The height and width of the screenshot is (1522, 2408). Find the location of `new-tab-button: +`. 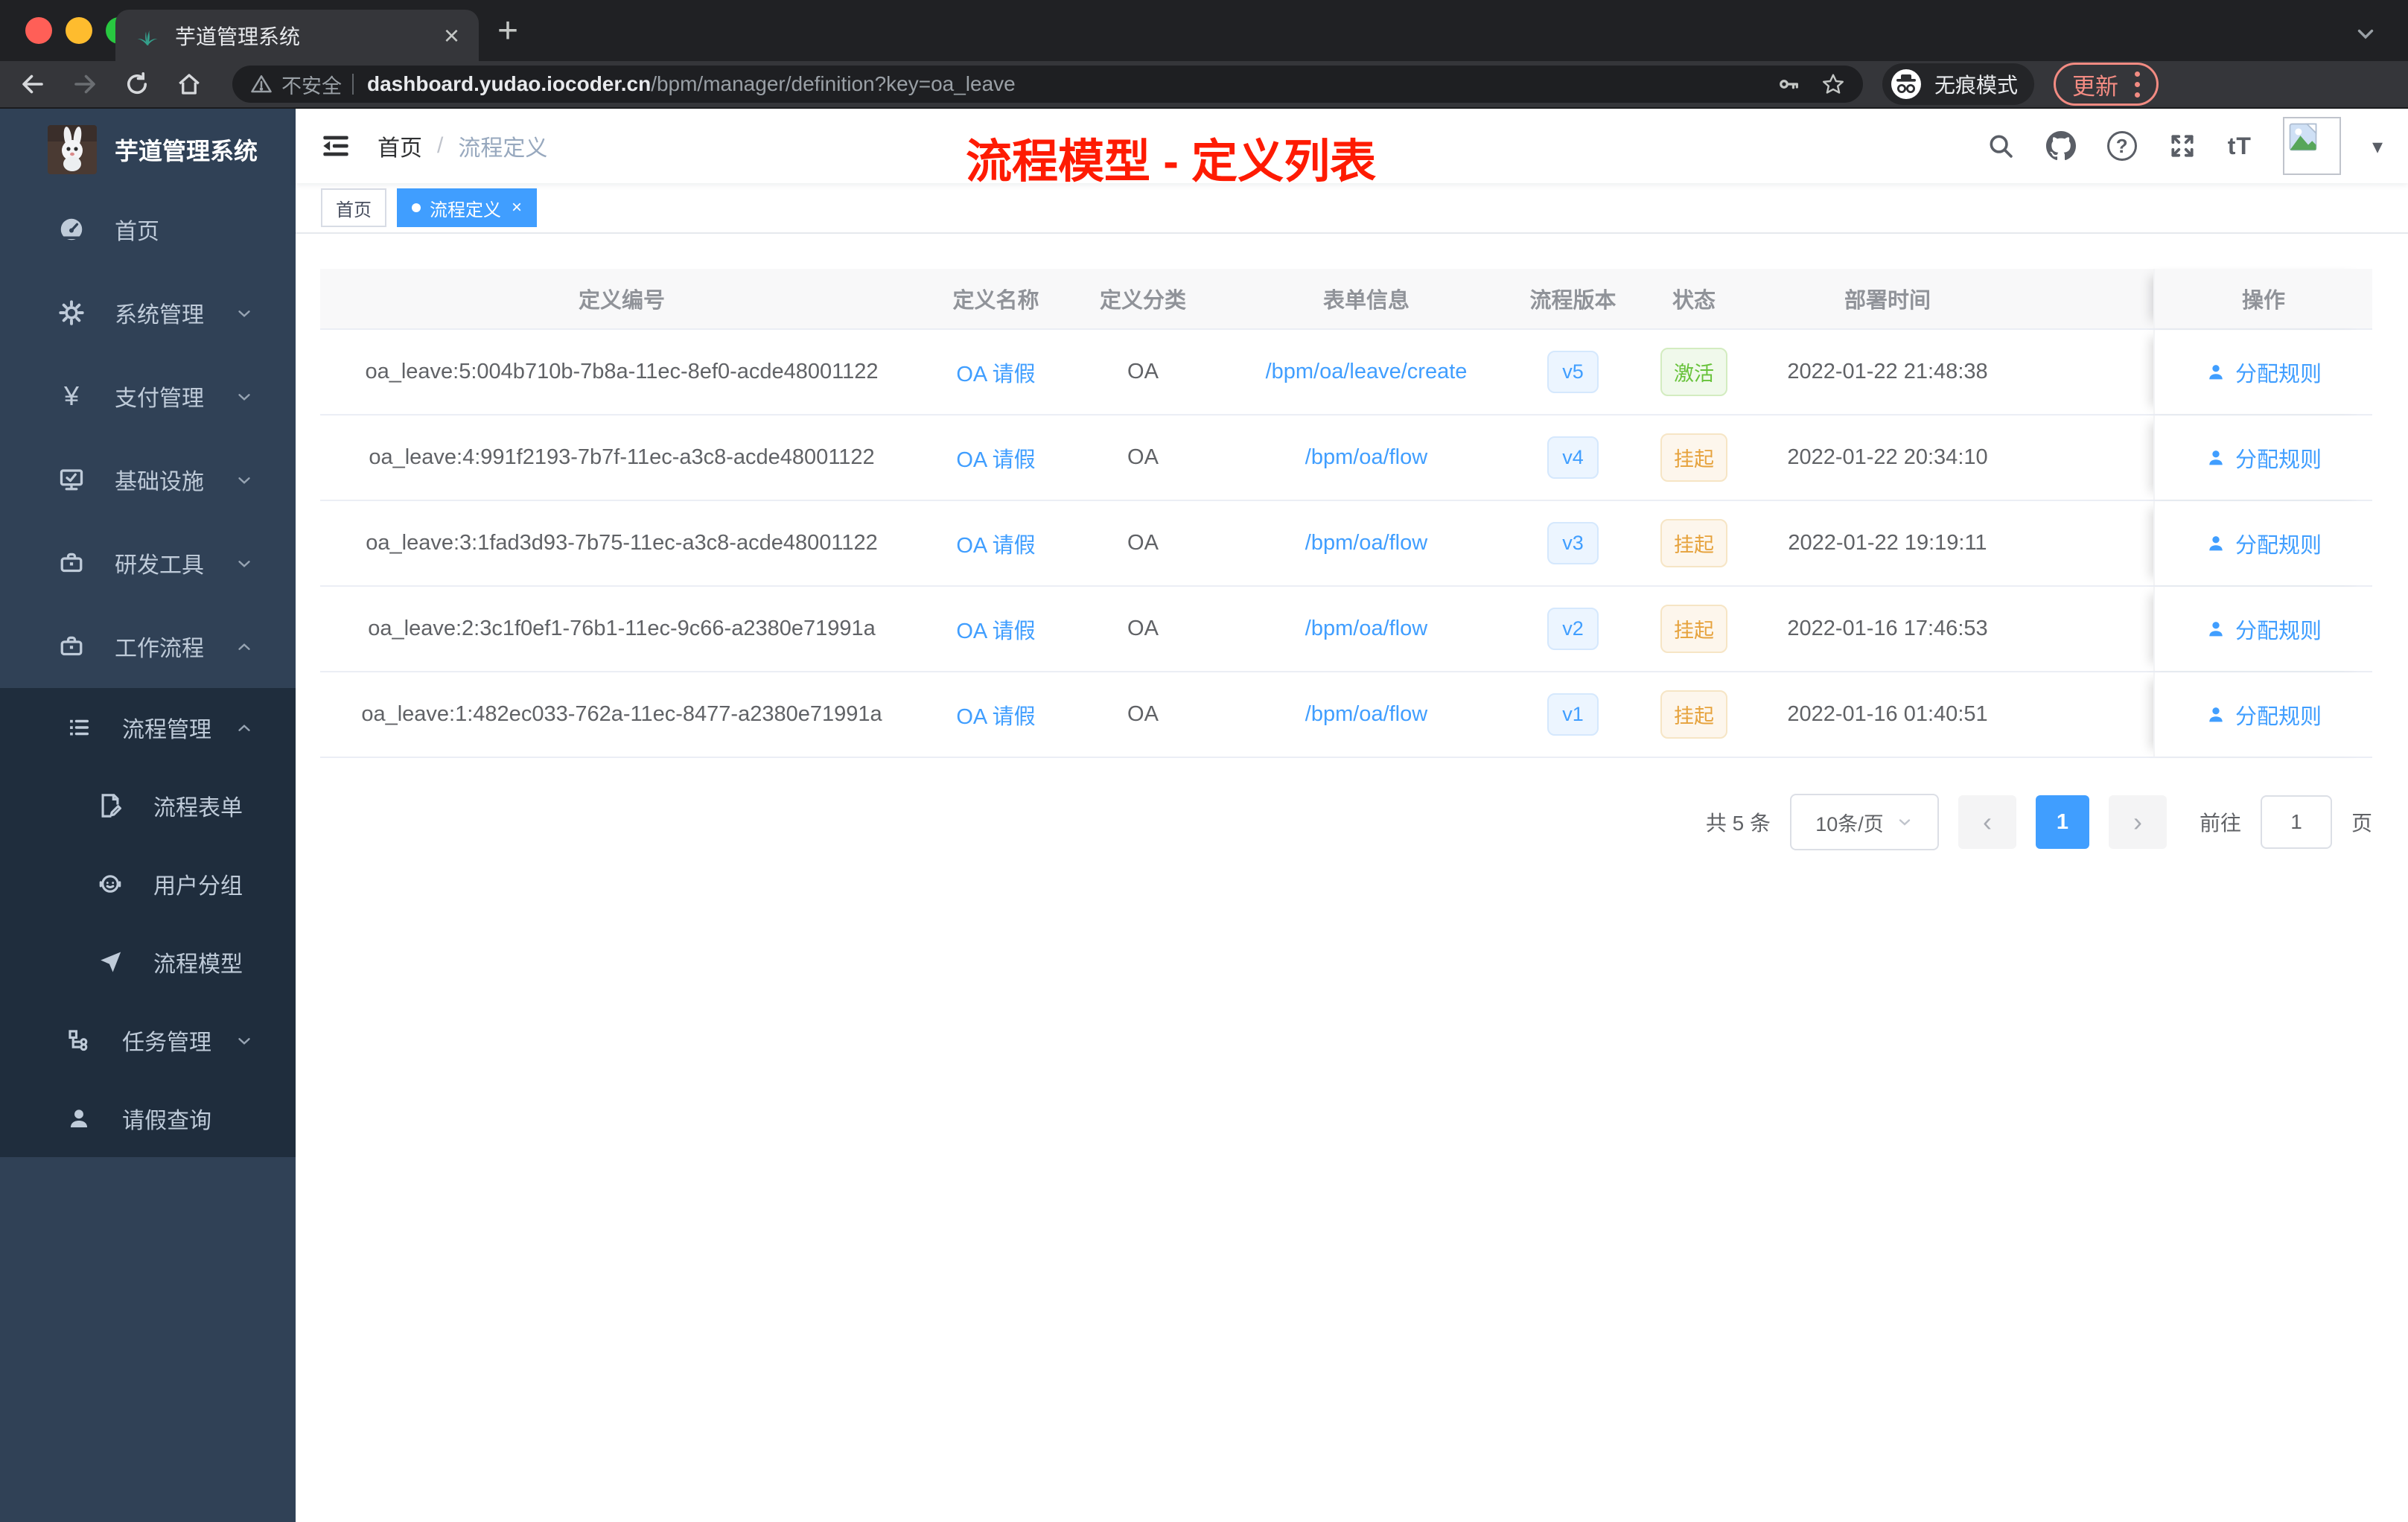

new-tab-button: + is located at coordinates (507, 30).